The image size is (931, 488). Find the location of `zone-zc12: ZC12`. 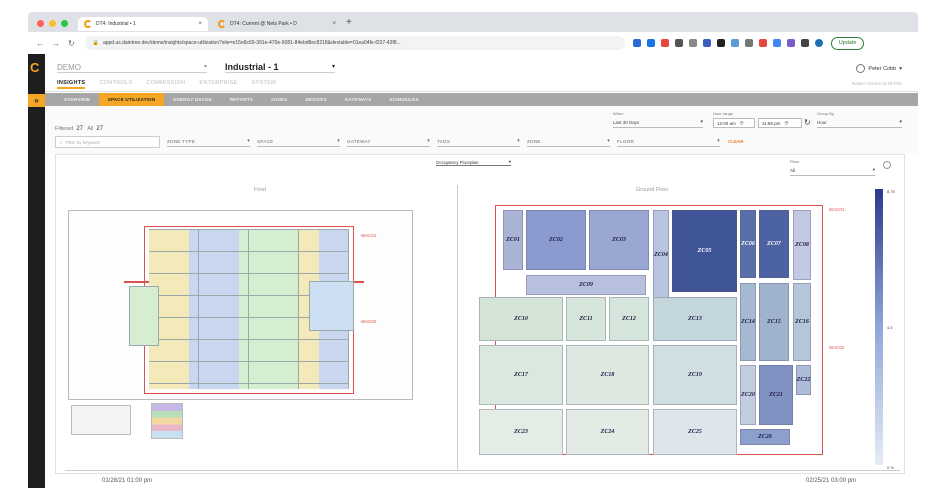

zone-zc12: ZC12 is located at coordinates (629, 319).